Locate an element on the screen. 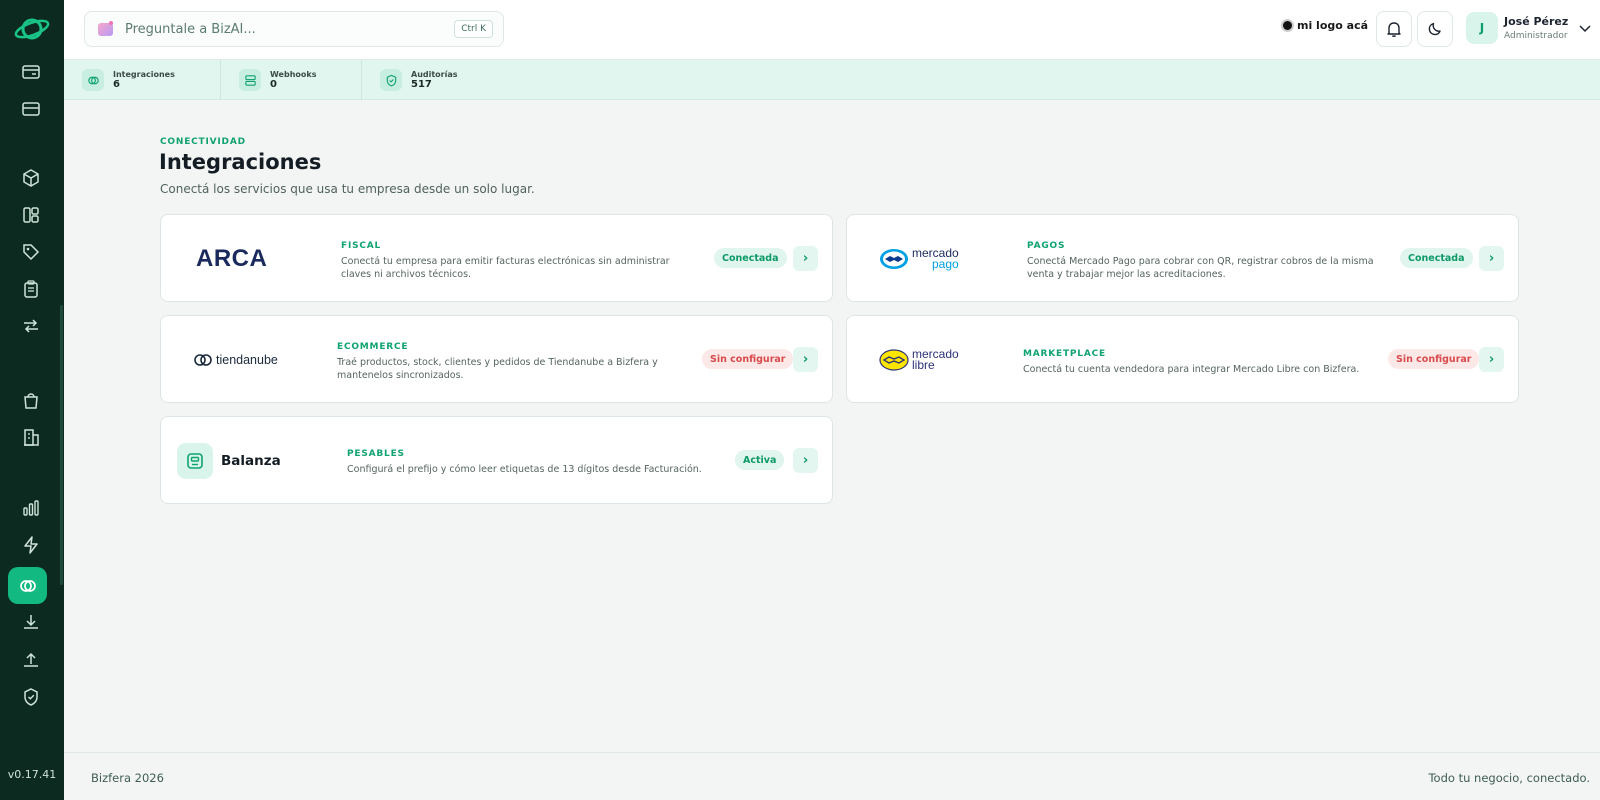 The height and width of the screenshot is (800, 1600). sidebar-item-transfers is located at coordinates (31, 326).